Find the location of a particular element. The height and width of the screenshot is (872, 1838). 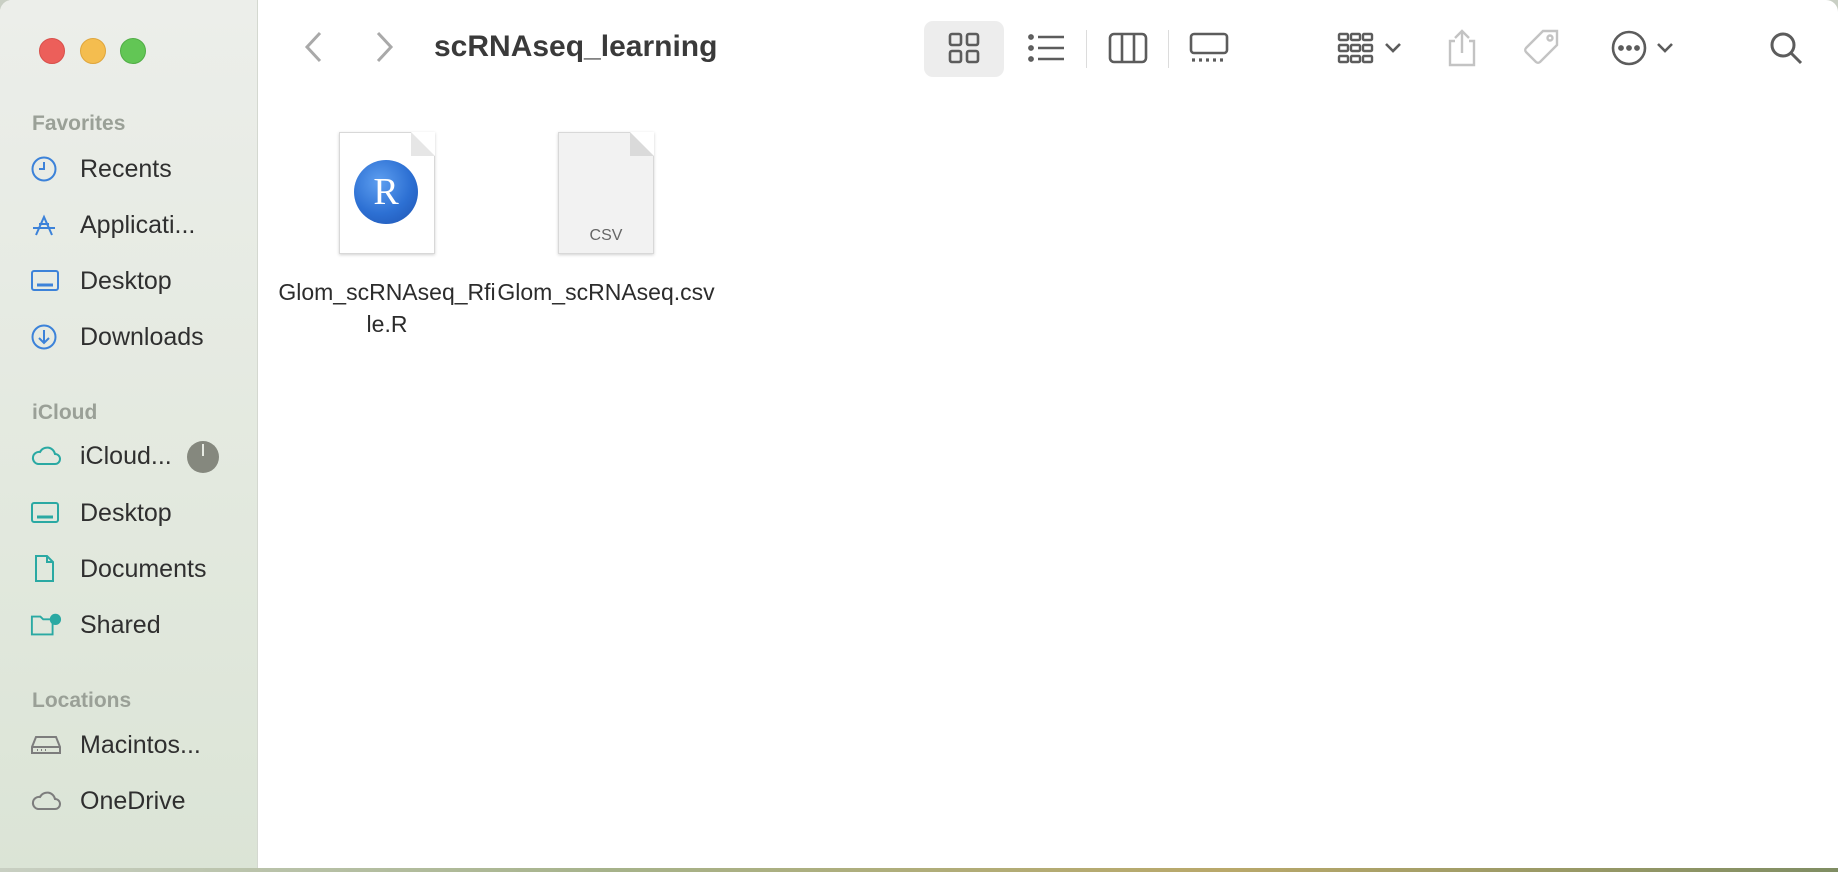

grid-icon is located at coordinates (964, 50).